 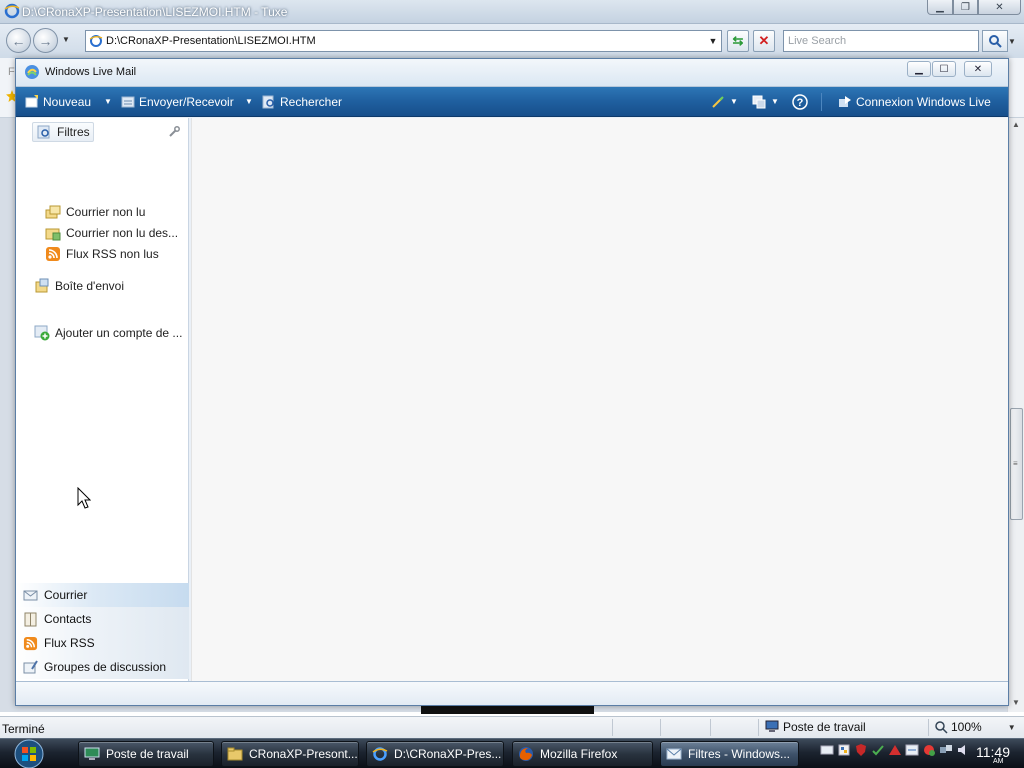 I want to click on scroll-down-icon: ▼, so click(x=1016, y=702).